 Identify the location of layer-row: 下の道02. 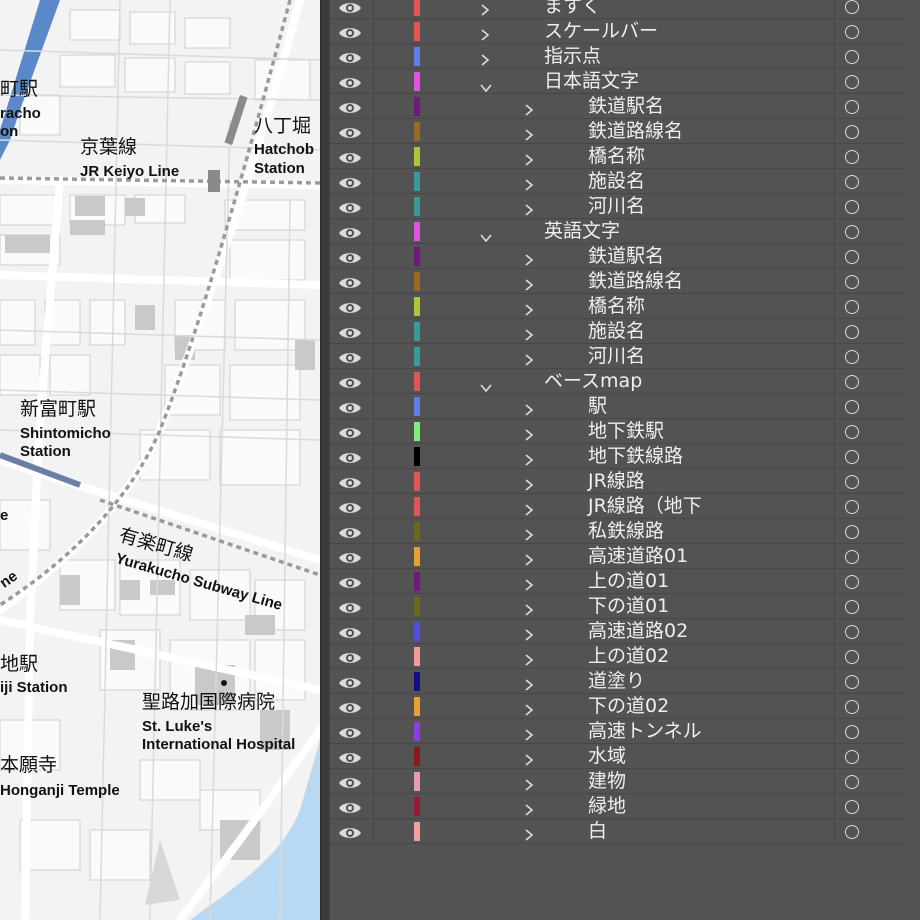
(617, 706).